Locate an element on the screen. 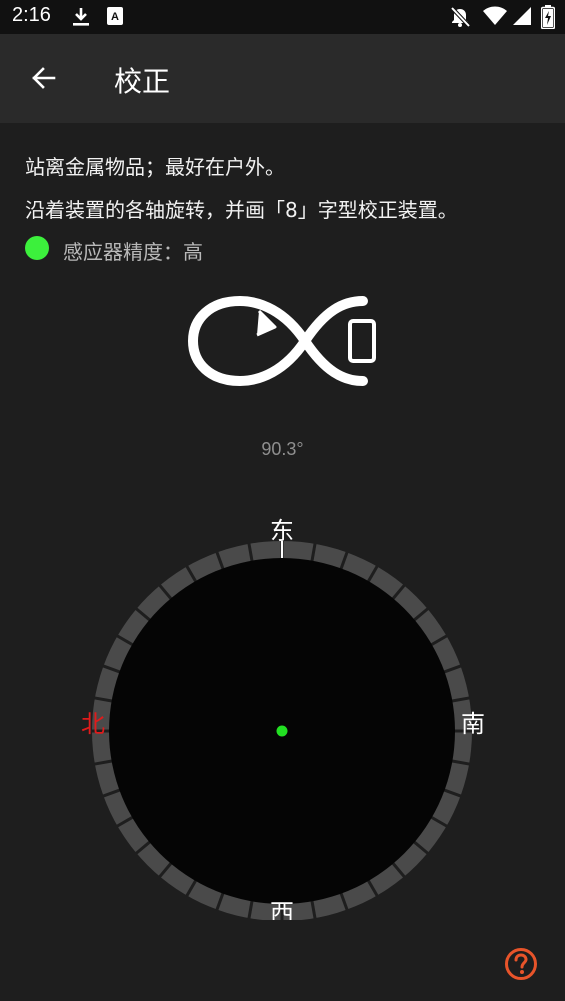 The width and height of the screenshot is (565, 1001). help-circle-icon is located at coordinates (521, 964).